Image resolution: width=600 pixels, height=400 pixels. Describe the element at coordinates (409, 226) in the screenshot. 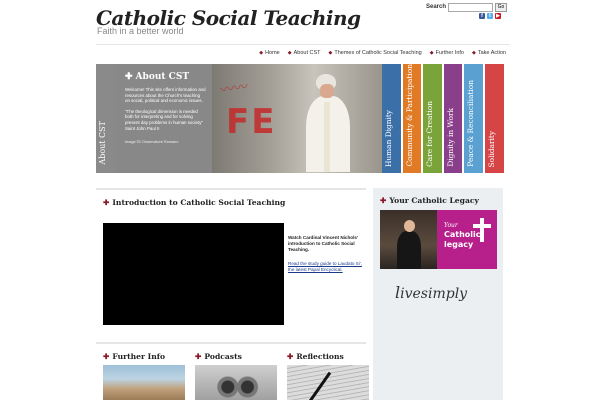

I see `cardinal-head` at that location.